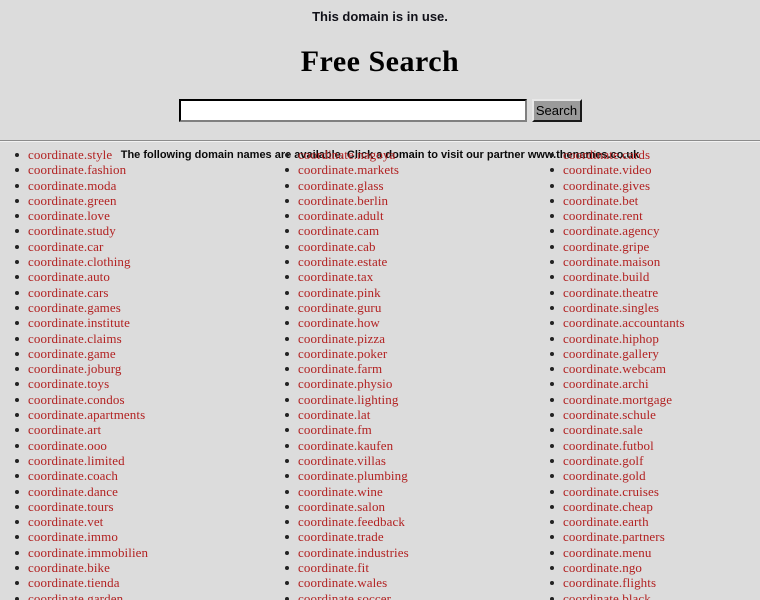  What do you see at coordinates (611, 307) in the screenshot?
I see `domain-link: coordinate.singles` at bounding box center [611, 307].